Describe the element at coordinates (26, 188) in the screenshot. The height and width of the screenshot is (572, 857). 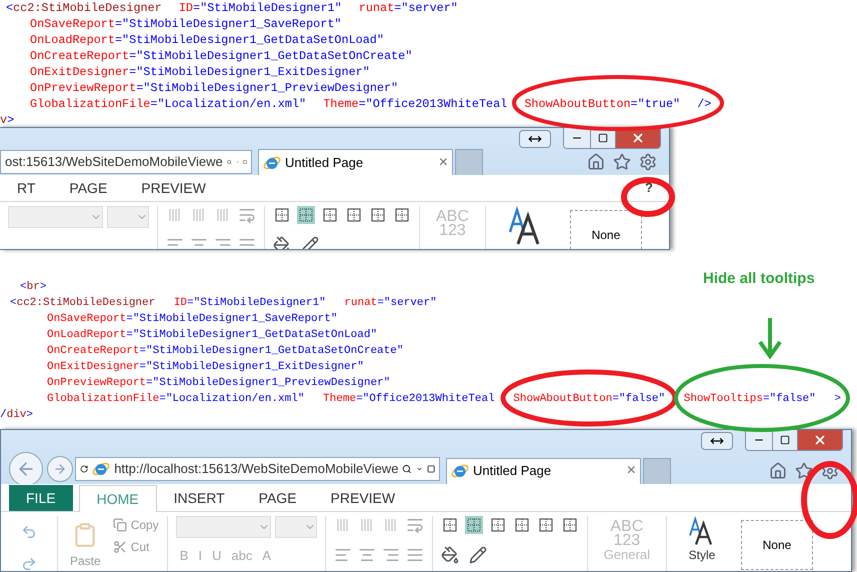
I see `ribbon-tab: RT` at that location.